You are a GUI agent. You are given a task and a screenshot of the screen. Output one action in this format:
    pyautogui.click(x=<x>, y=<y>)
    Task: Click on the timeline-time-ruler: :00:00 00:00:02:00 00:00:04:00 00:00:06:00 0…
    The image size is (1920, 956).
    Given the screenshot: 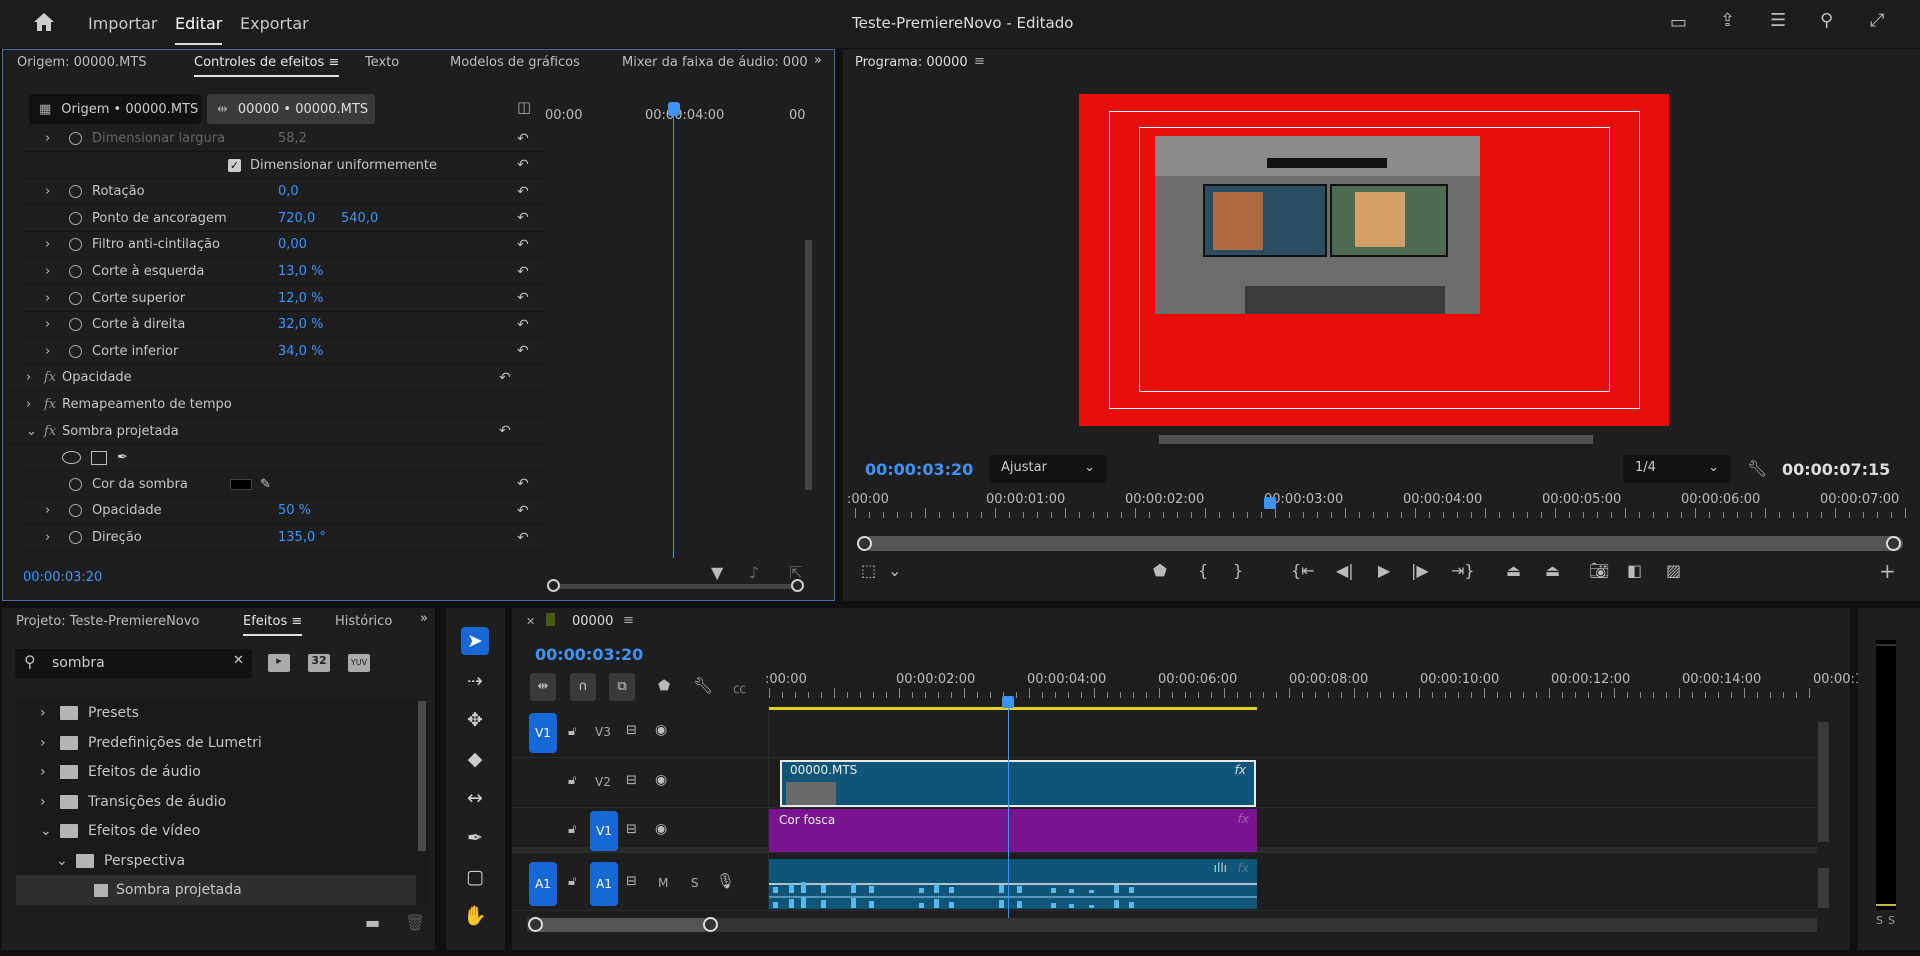 What is the action you would take?
    pyautogui.click(x=1314, y=692)
    